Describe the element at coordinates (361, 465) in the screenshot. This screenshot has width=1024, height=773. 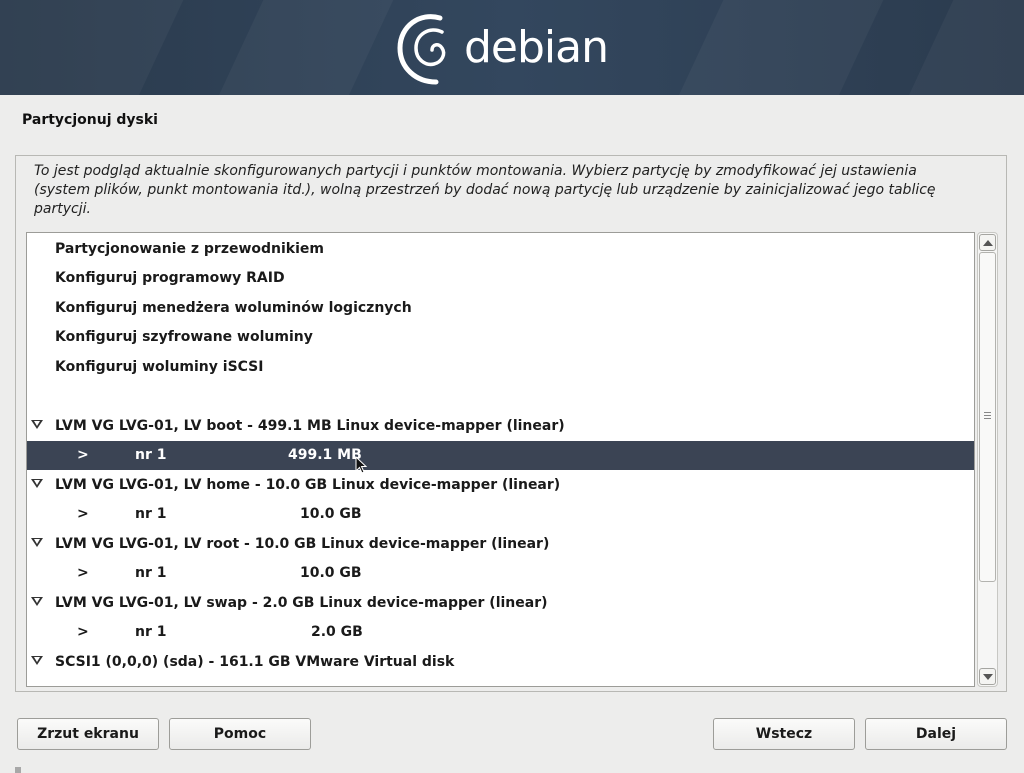
I see `mouse-cursor-icon` at that location.